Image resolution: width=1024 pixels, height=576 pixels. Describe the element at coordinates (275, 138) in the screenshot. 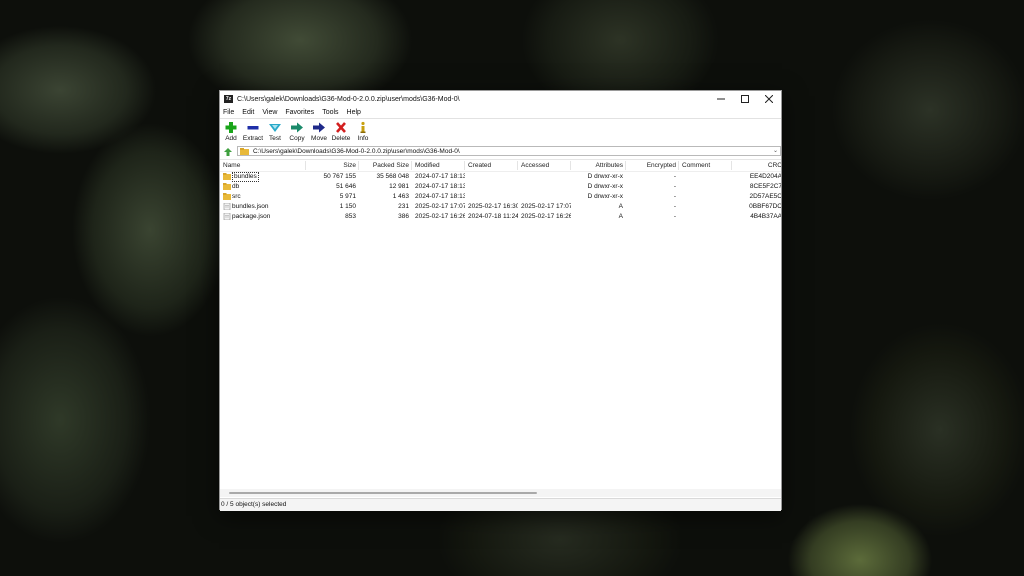

I see `test-label: Test` at that location.